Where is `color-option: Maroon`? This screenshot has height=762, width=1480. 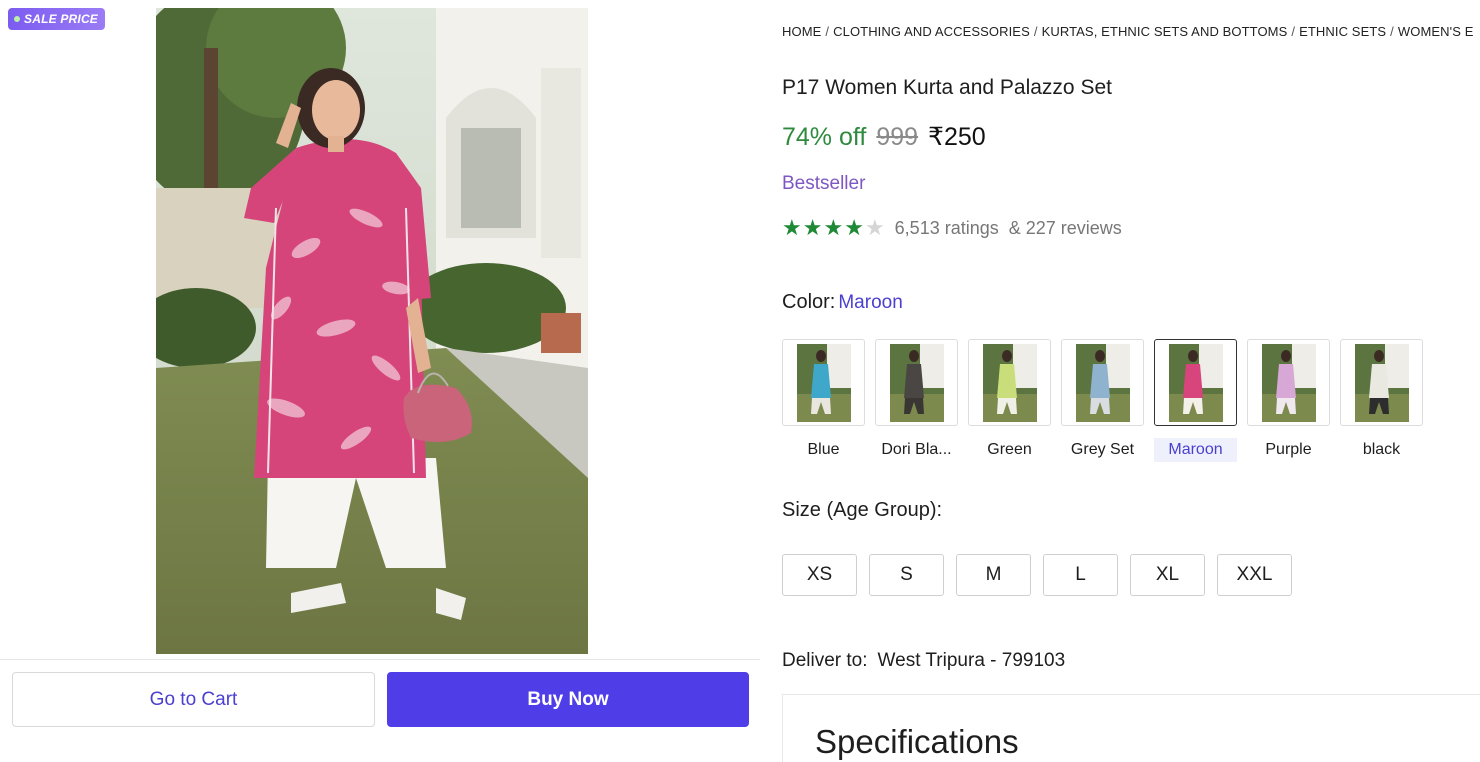
color-option: Maroon is located at coordinates (1195, 400).